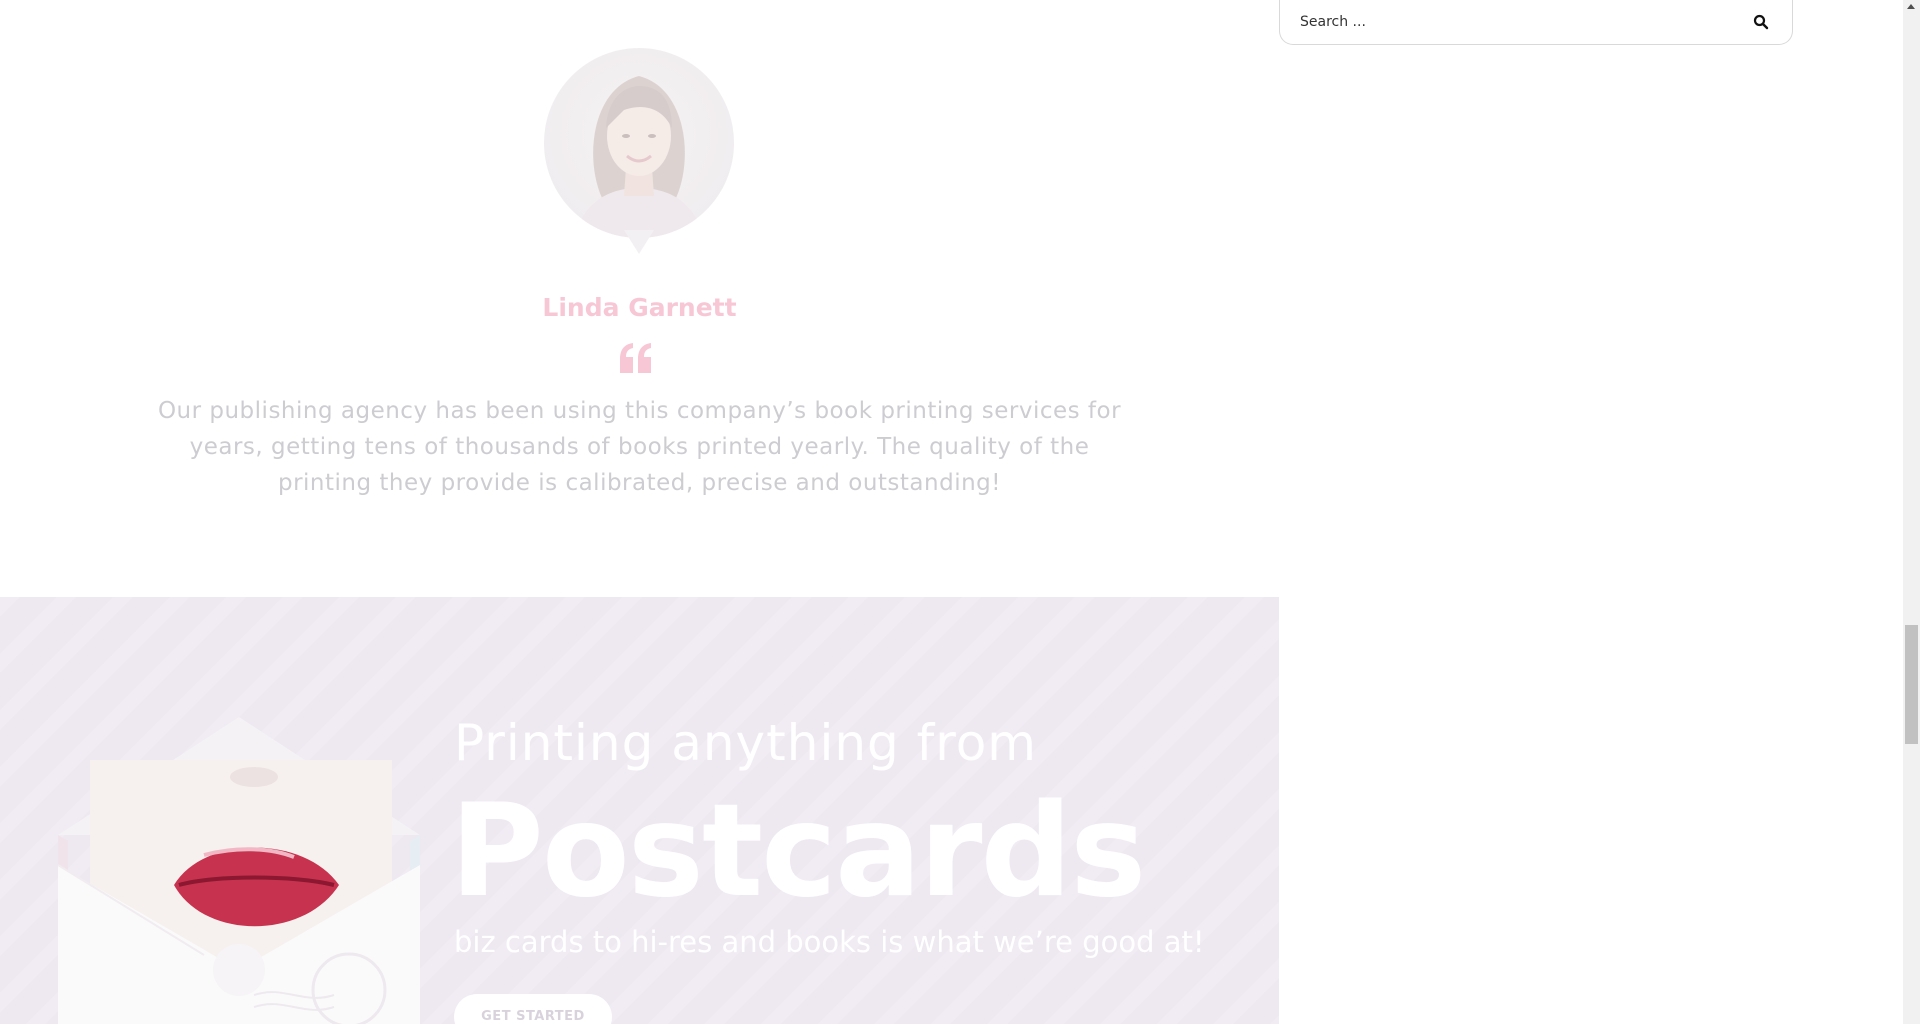 This screenshot has height=1024, width=1920. I want to click on testimonial-avatar-wrap, so click(639, 153).